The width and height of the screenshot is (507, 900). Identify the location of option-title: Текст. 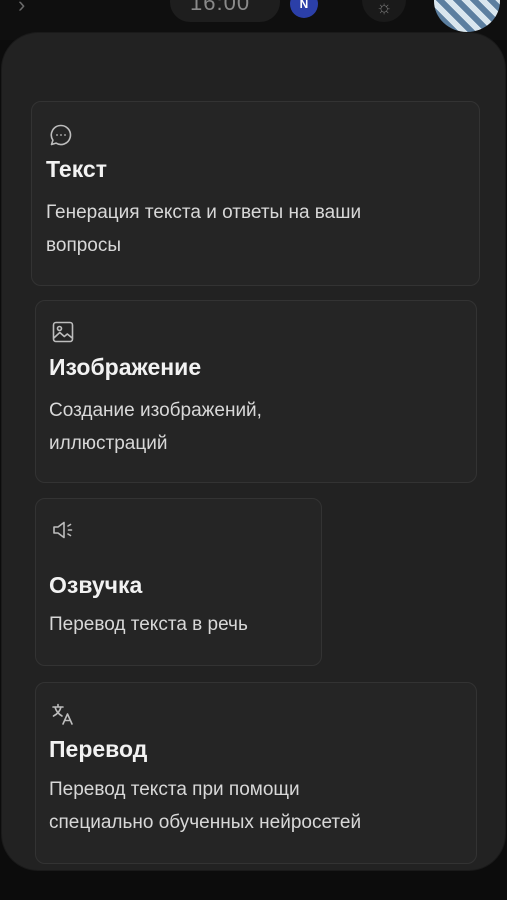
(76, 169).